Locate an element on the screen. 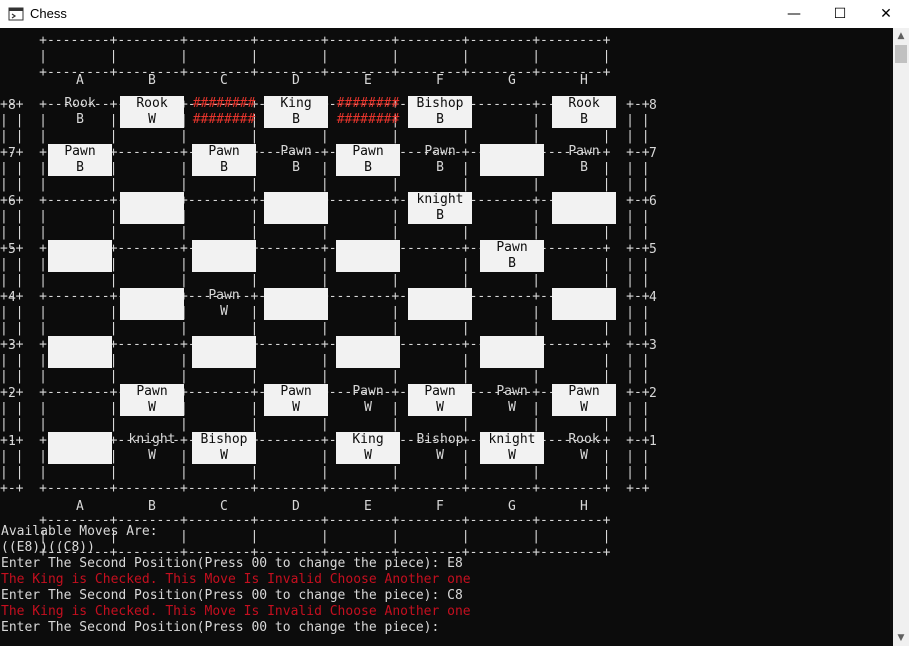  column-label-bottom: F is located at coordinates (440, 506).